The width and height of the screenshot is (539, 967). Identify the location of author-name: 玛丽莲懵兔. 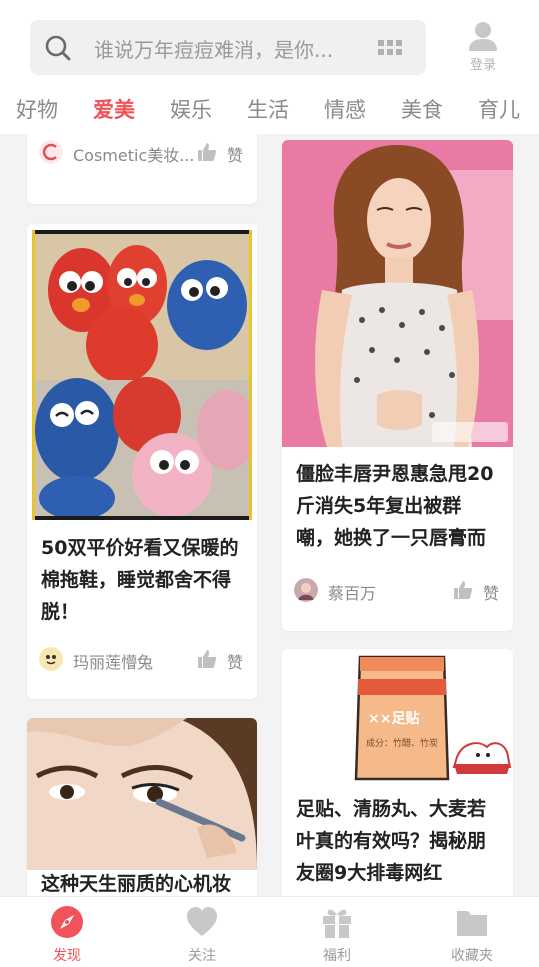
(113, 662).